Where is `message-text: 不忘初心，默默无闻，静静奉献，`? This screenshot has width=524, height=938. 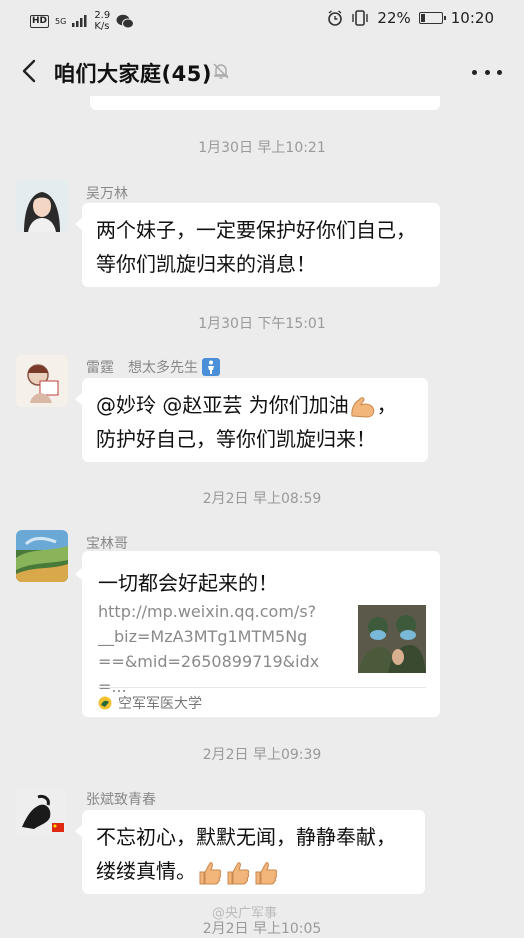 message-text: 不忘初心，默默无闻，静静奉献， is located at coordinates (246, 837).